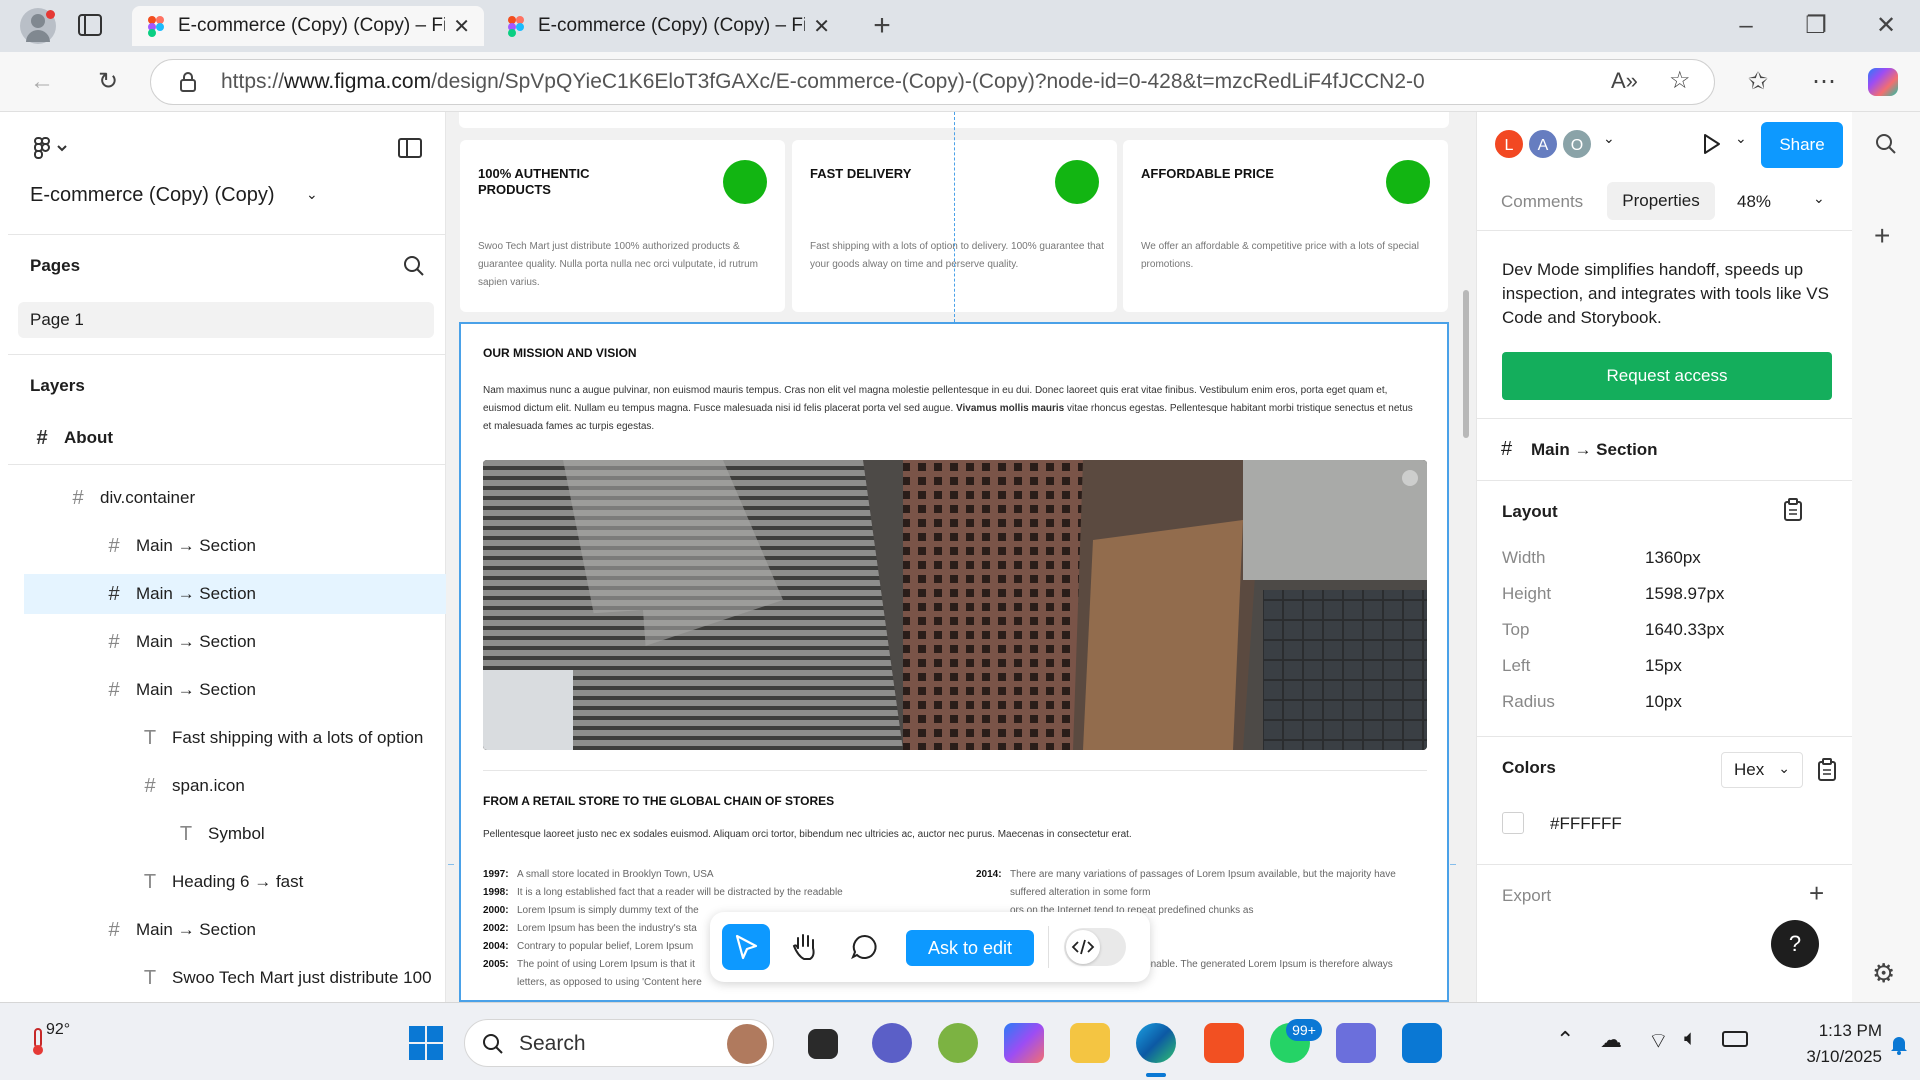 Image resolution: width=1920 pixels, height=1080 pixels. Describe the element at coordinates (1711, 144) in the screenshot. I see `present-icon` at that location.